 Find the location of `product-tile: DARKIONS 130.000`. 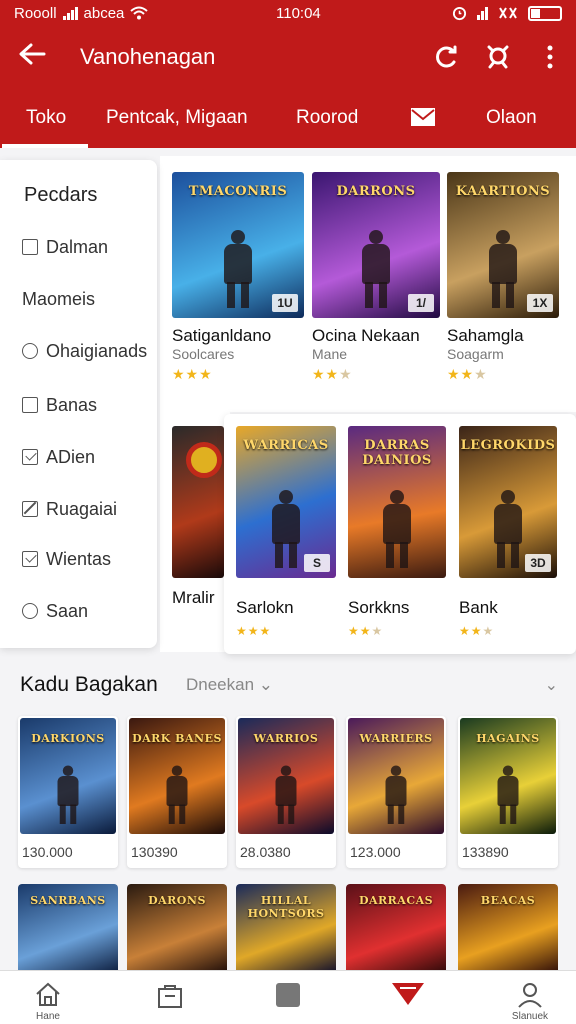

product-tile: DARKIONS 130.000 is located at coordinates (68, 792).